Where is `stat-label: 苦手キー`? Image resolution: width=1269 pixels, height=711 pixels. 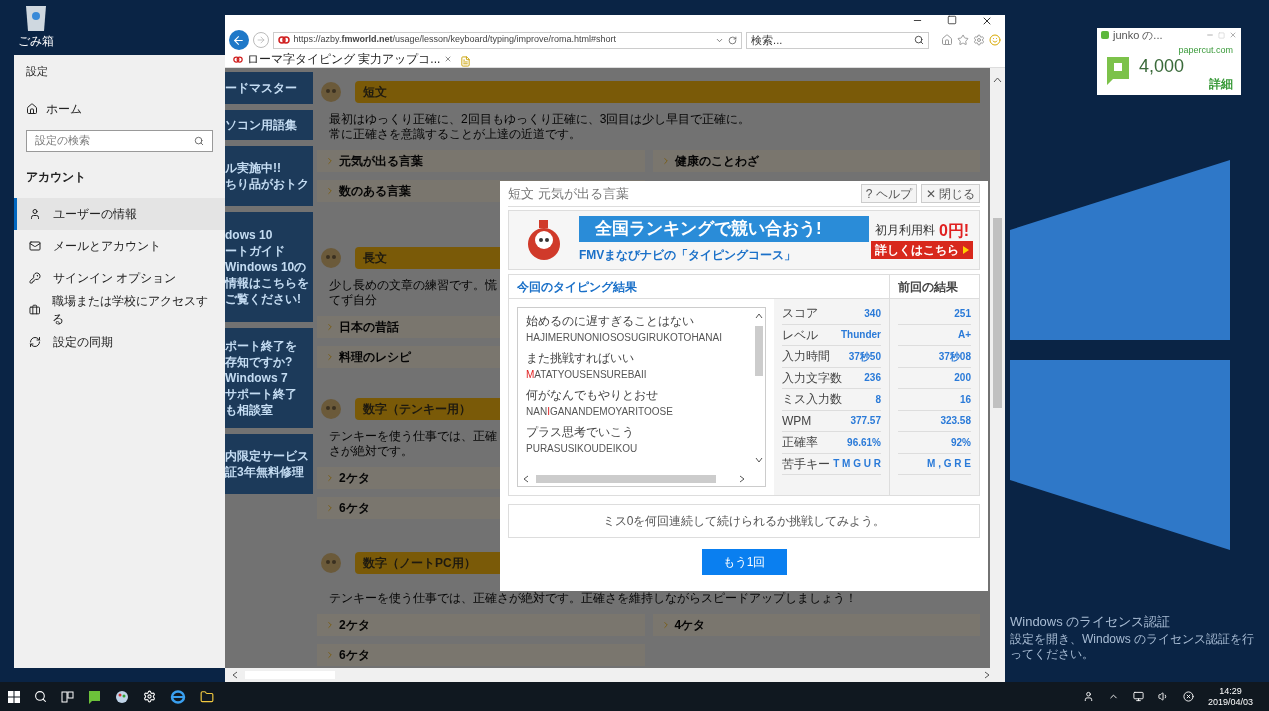 stat-label: 苦手キー is located at coordinates (806, 464).